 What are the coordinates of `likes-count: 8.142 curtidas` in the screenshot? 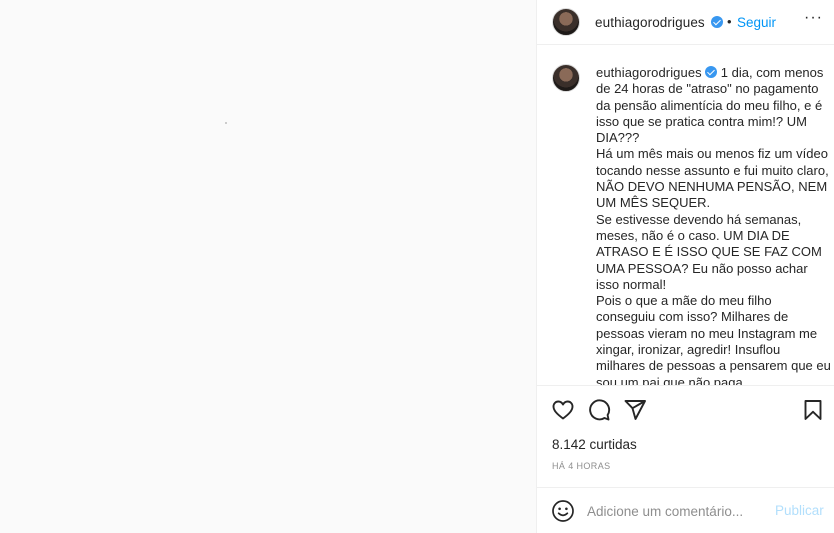 It's located at (594, 444).